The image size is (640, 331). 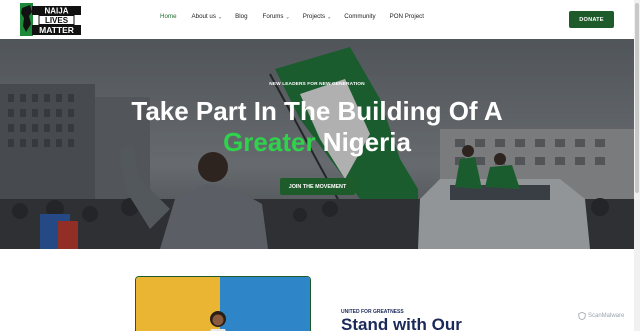 What do you see at coordinates (591, 19) in the screenshot?
I see `donate-button: DONATE` at bounding box center [591, 19].